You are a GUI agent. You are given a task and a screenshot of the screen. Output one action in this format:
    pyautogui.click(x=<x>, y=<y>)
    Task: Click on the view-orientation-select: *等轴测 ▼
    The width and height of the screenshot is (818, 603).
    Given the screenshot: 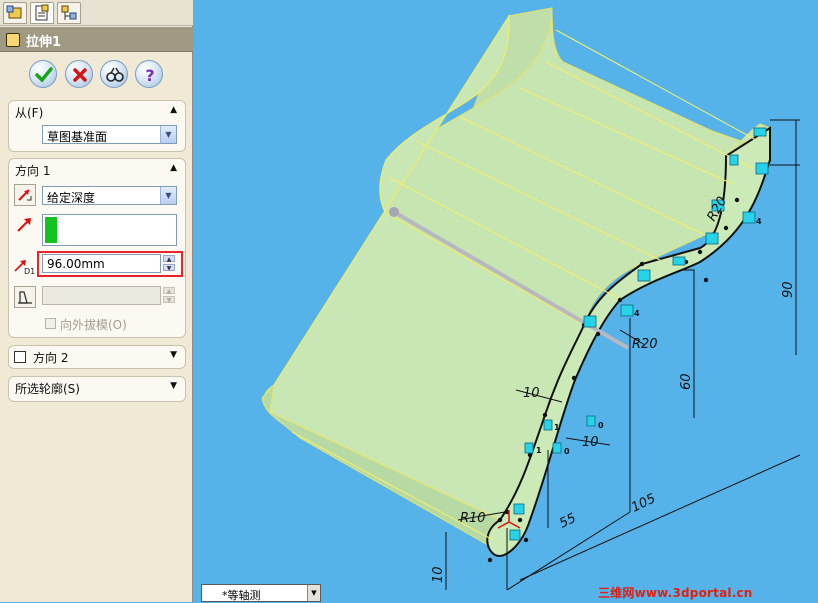 What is the action you would take?
    pyautogui.click(x=261, y=593)
    